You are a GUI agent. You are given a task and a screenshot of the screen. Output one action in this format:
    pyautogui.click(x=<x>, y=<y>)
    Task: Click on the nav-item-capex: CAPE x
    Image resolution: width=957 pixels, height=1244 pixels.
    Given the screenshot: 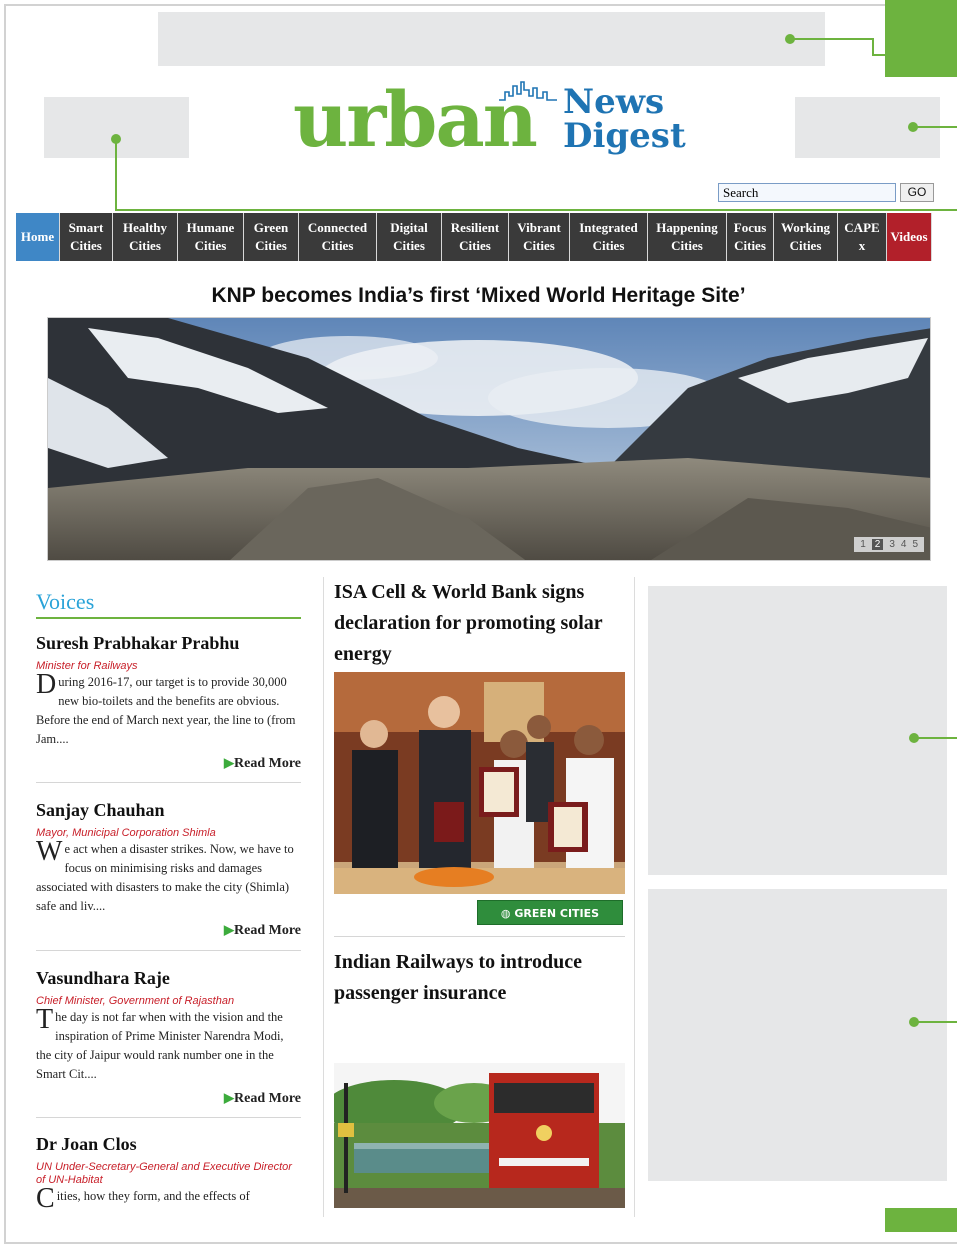 What is the action you would take?
    pyautogui.click(x=862, y=237)
    